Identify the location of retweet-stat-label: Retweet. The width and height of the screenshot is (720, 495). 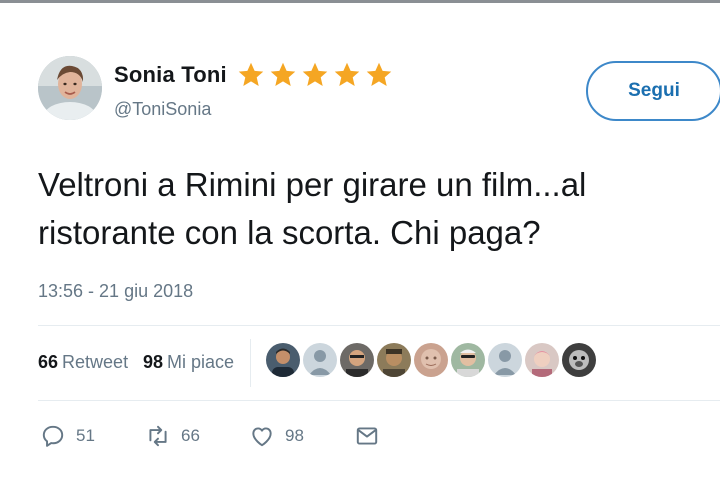
(95, 362).